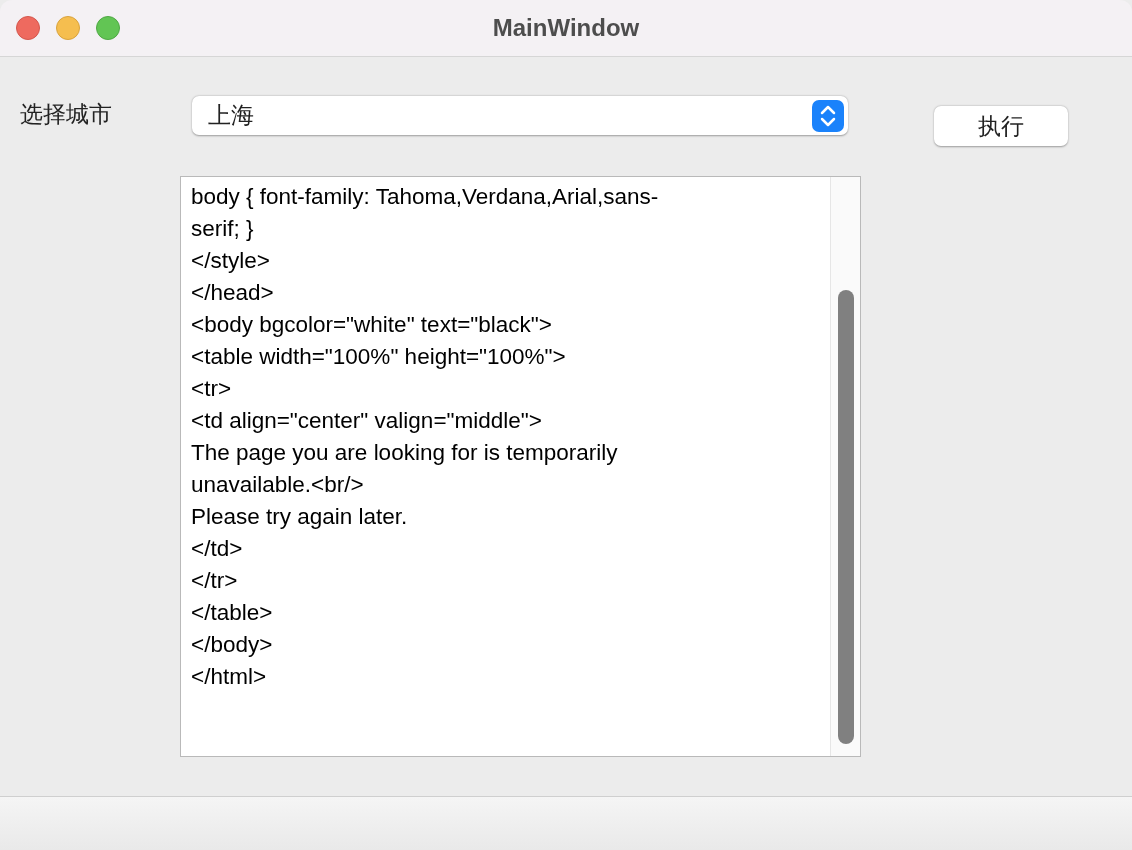 This screenshot has height=850, width=1132. What do you see at coordinates (520, 115) in the screenshot?
I see `city-dropdown: 上海` at bounding box center [520, 115].